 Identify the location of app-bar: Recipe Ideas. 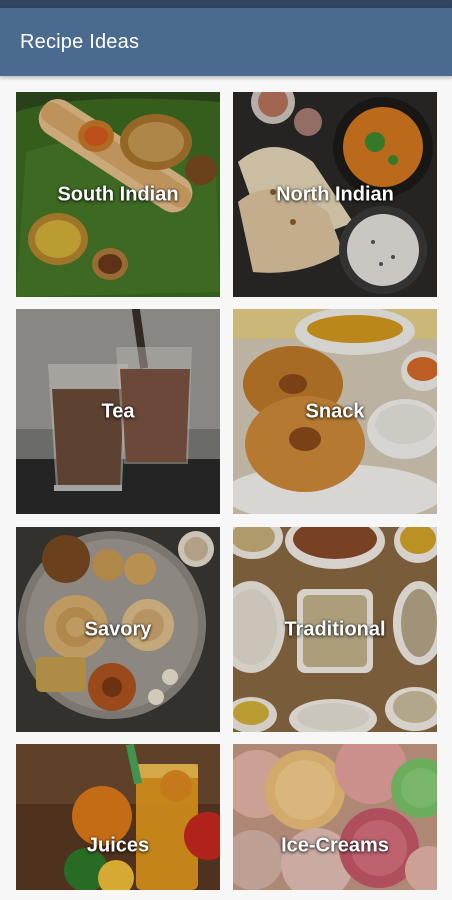
(226, 42).